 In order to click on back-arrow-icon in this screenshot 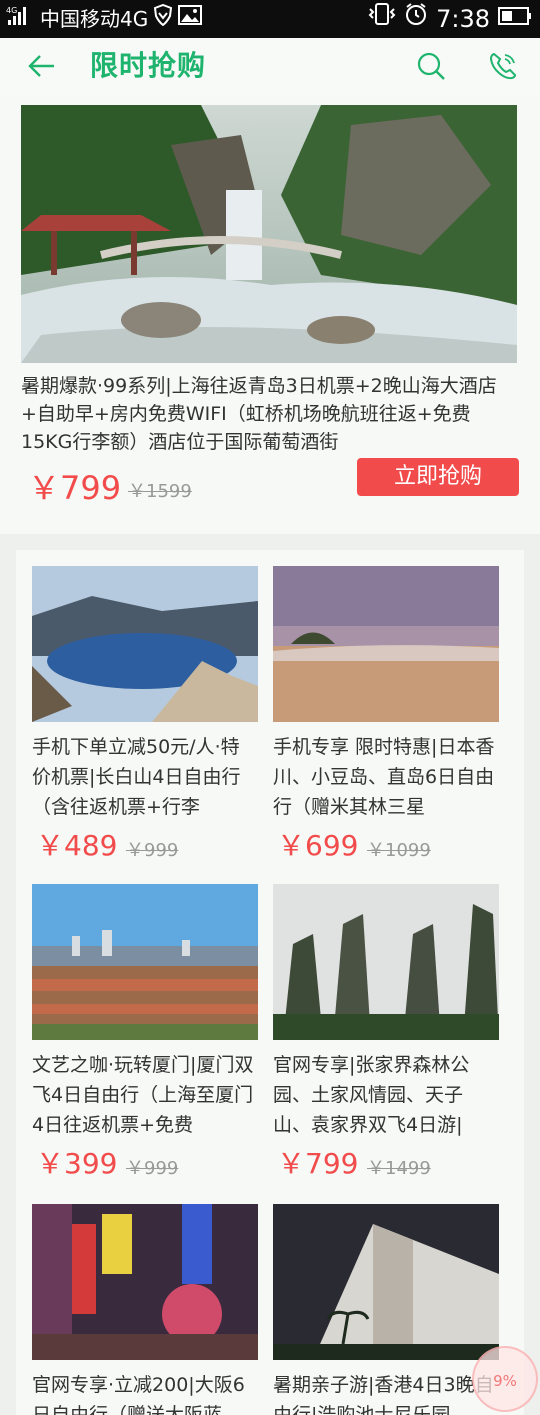, I will do `click(42, 66)`.